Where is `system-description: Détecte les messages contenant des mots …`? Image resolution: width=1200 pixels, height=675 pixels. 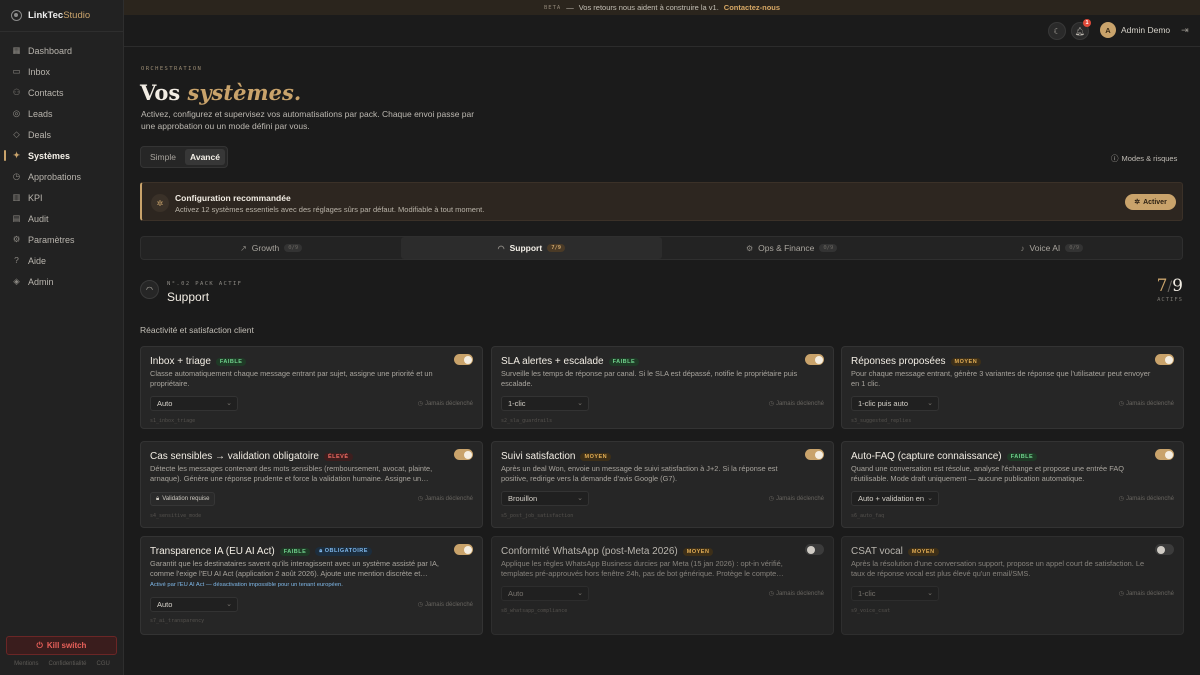
system-description: Détecte les messages contenant des mots … is located at coordinates (291, 473).